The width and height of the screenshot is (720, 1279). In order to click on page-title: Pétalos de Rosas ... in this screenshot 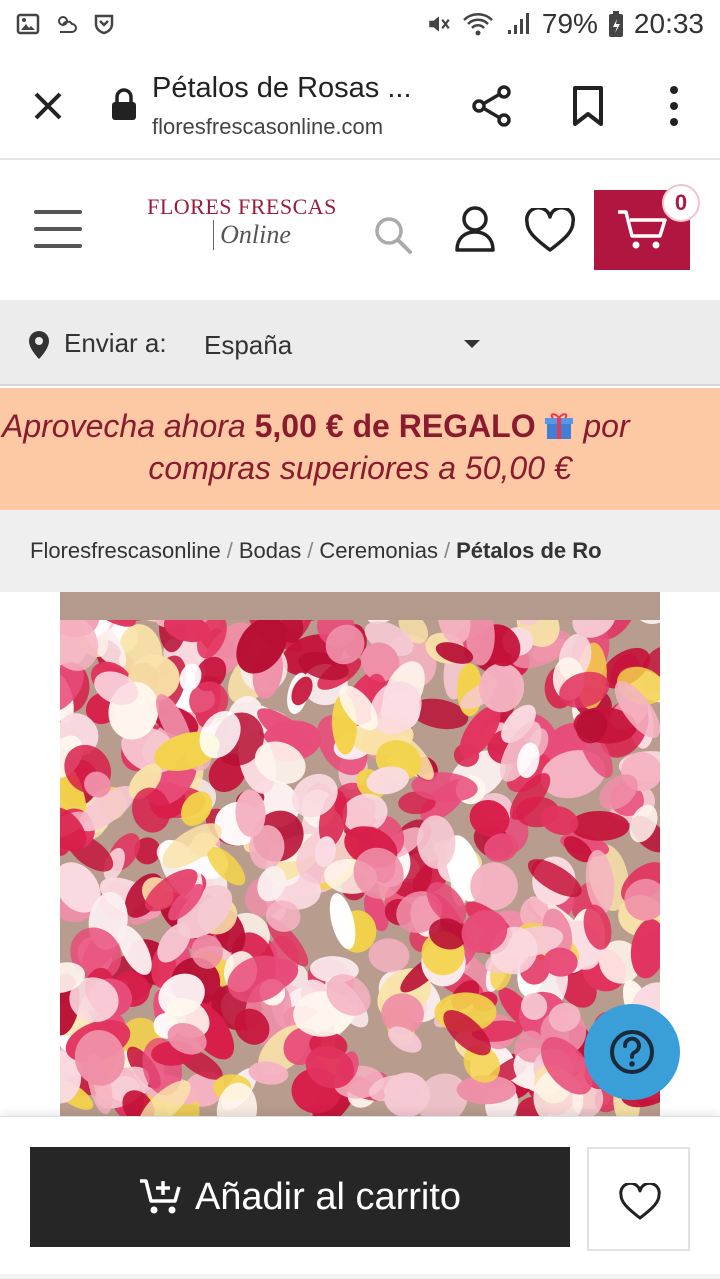, I will do `click(282, 88)`.